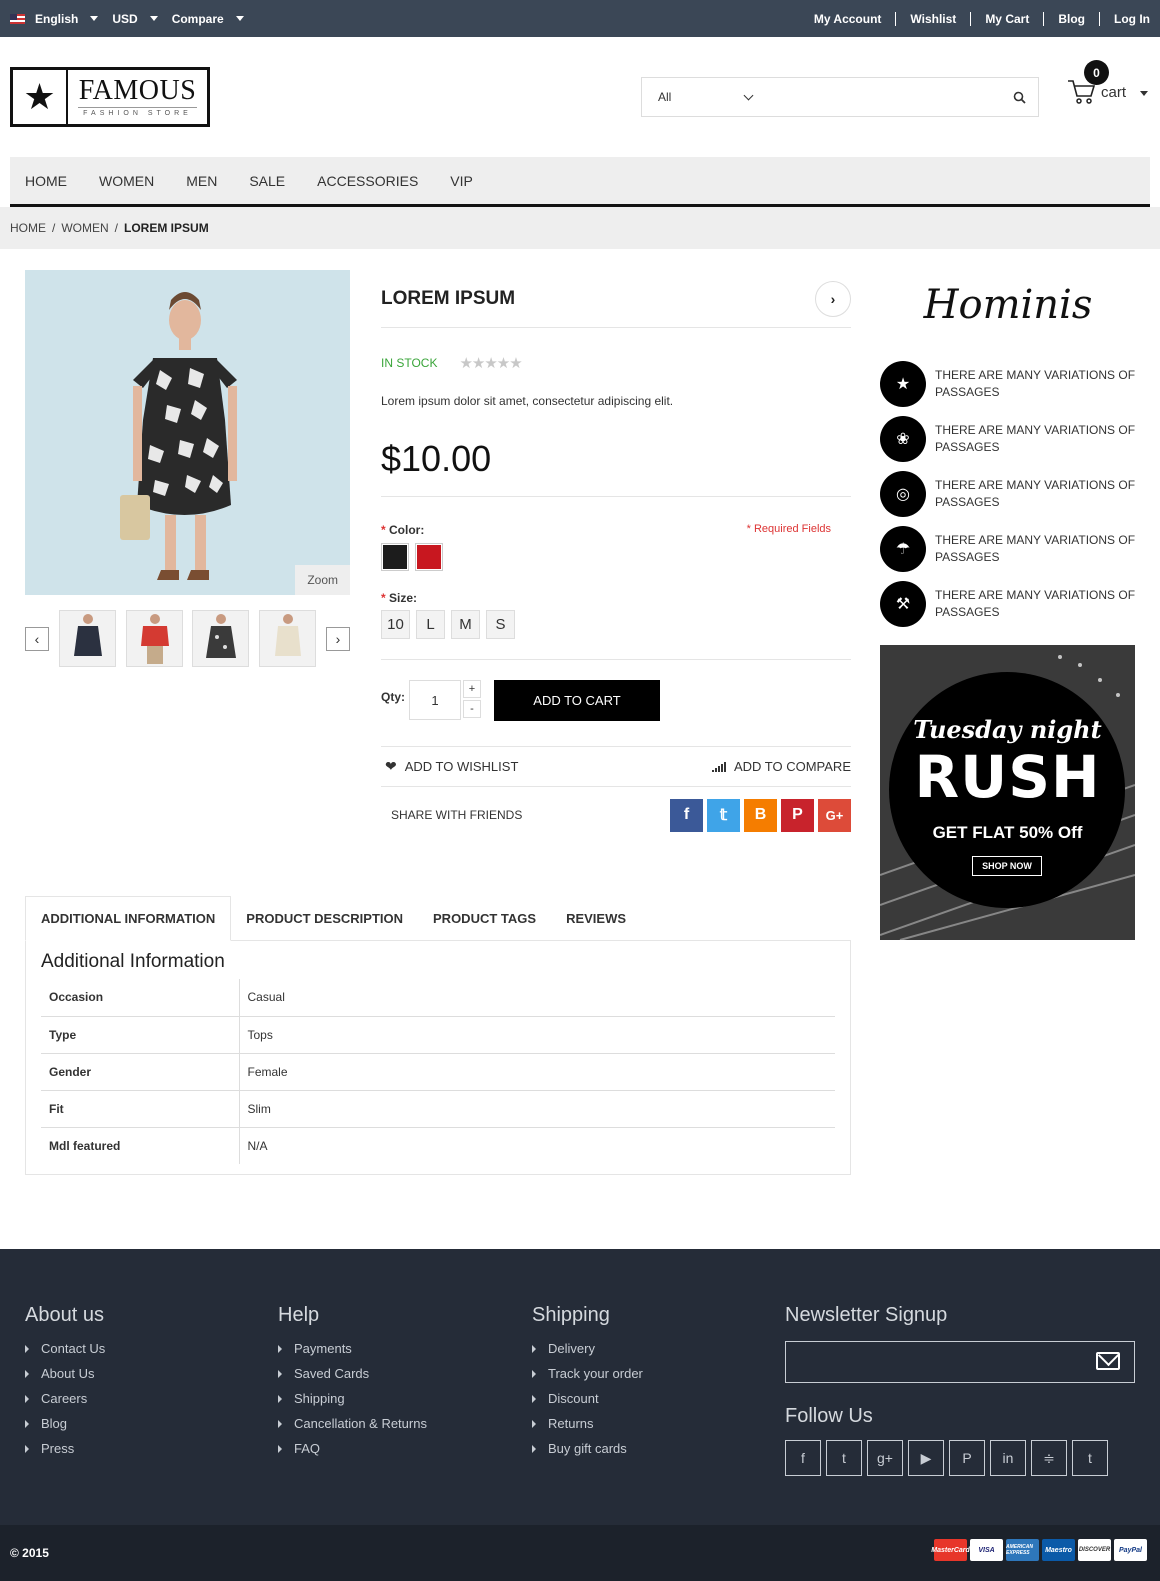 The image size is (1160, 1581). Describe the element at coordinates (686, 815) in the screenshot. I see `facebook-share-button: f` at that location.